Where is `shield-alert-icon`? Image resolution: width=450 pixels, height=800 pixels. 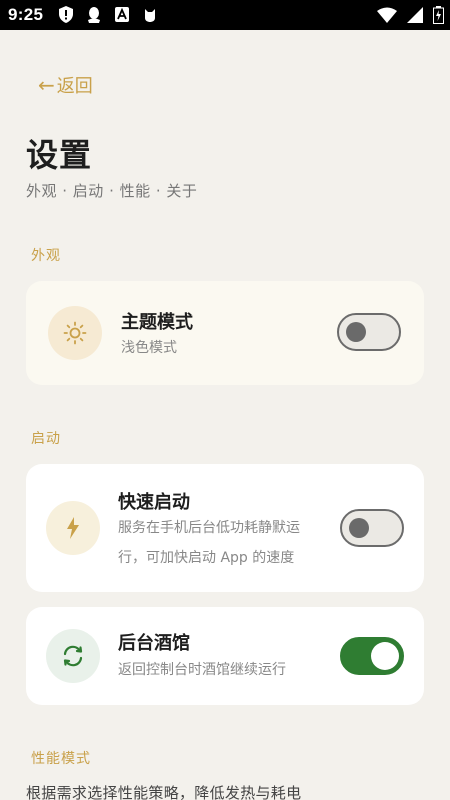
shield-alert-icon is located at coordinates (66, 14).